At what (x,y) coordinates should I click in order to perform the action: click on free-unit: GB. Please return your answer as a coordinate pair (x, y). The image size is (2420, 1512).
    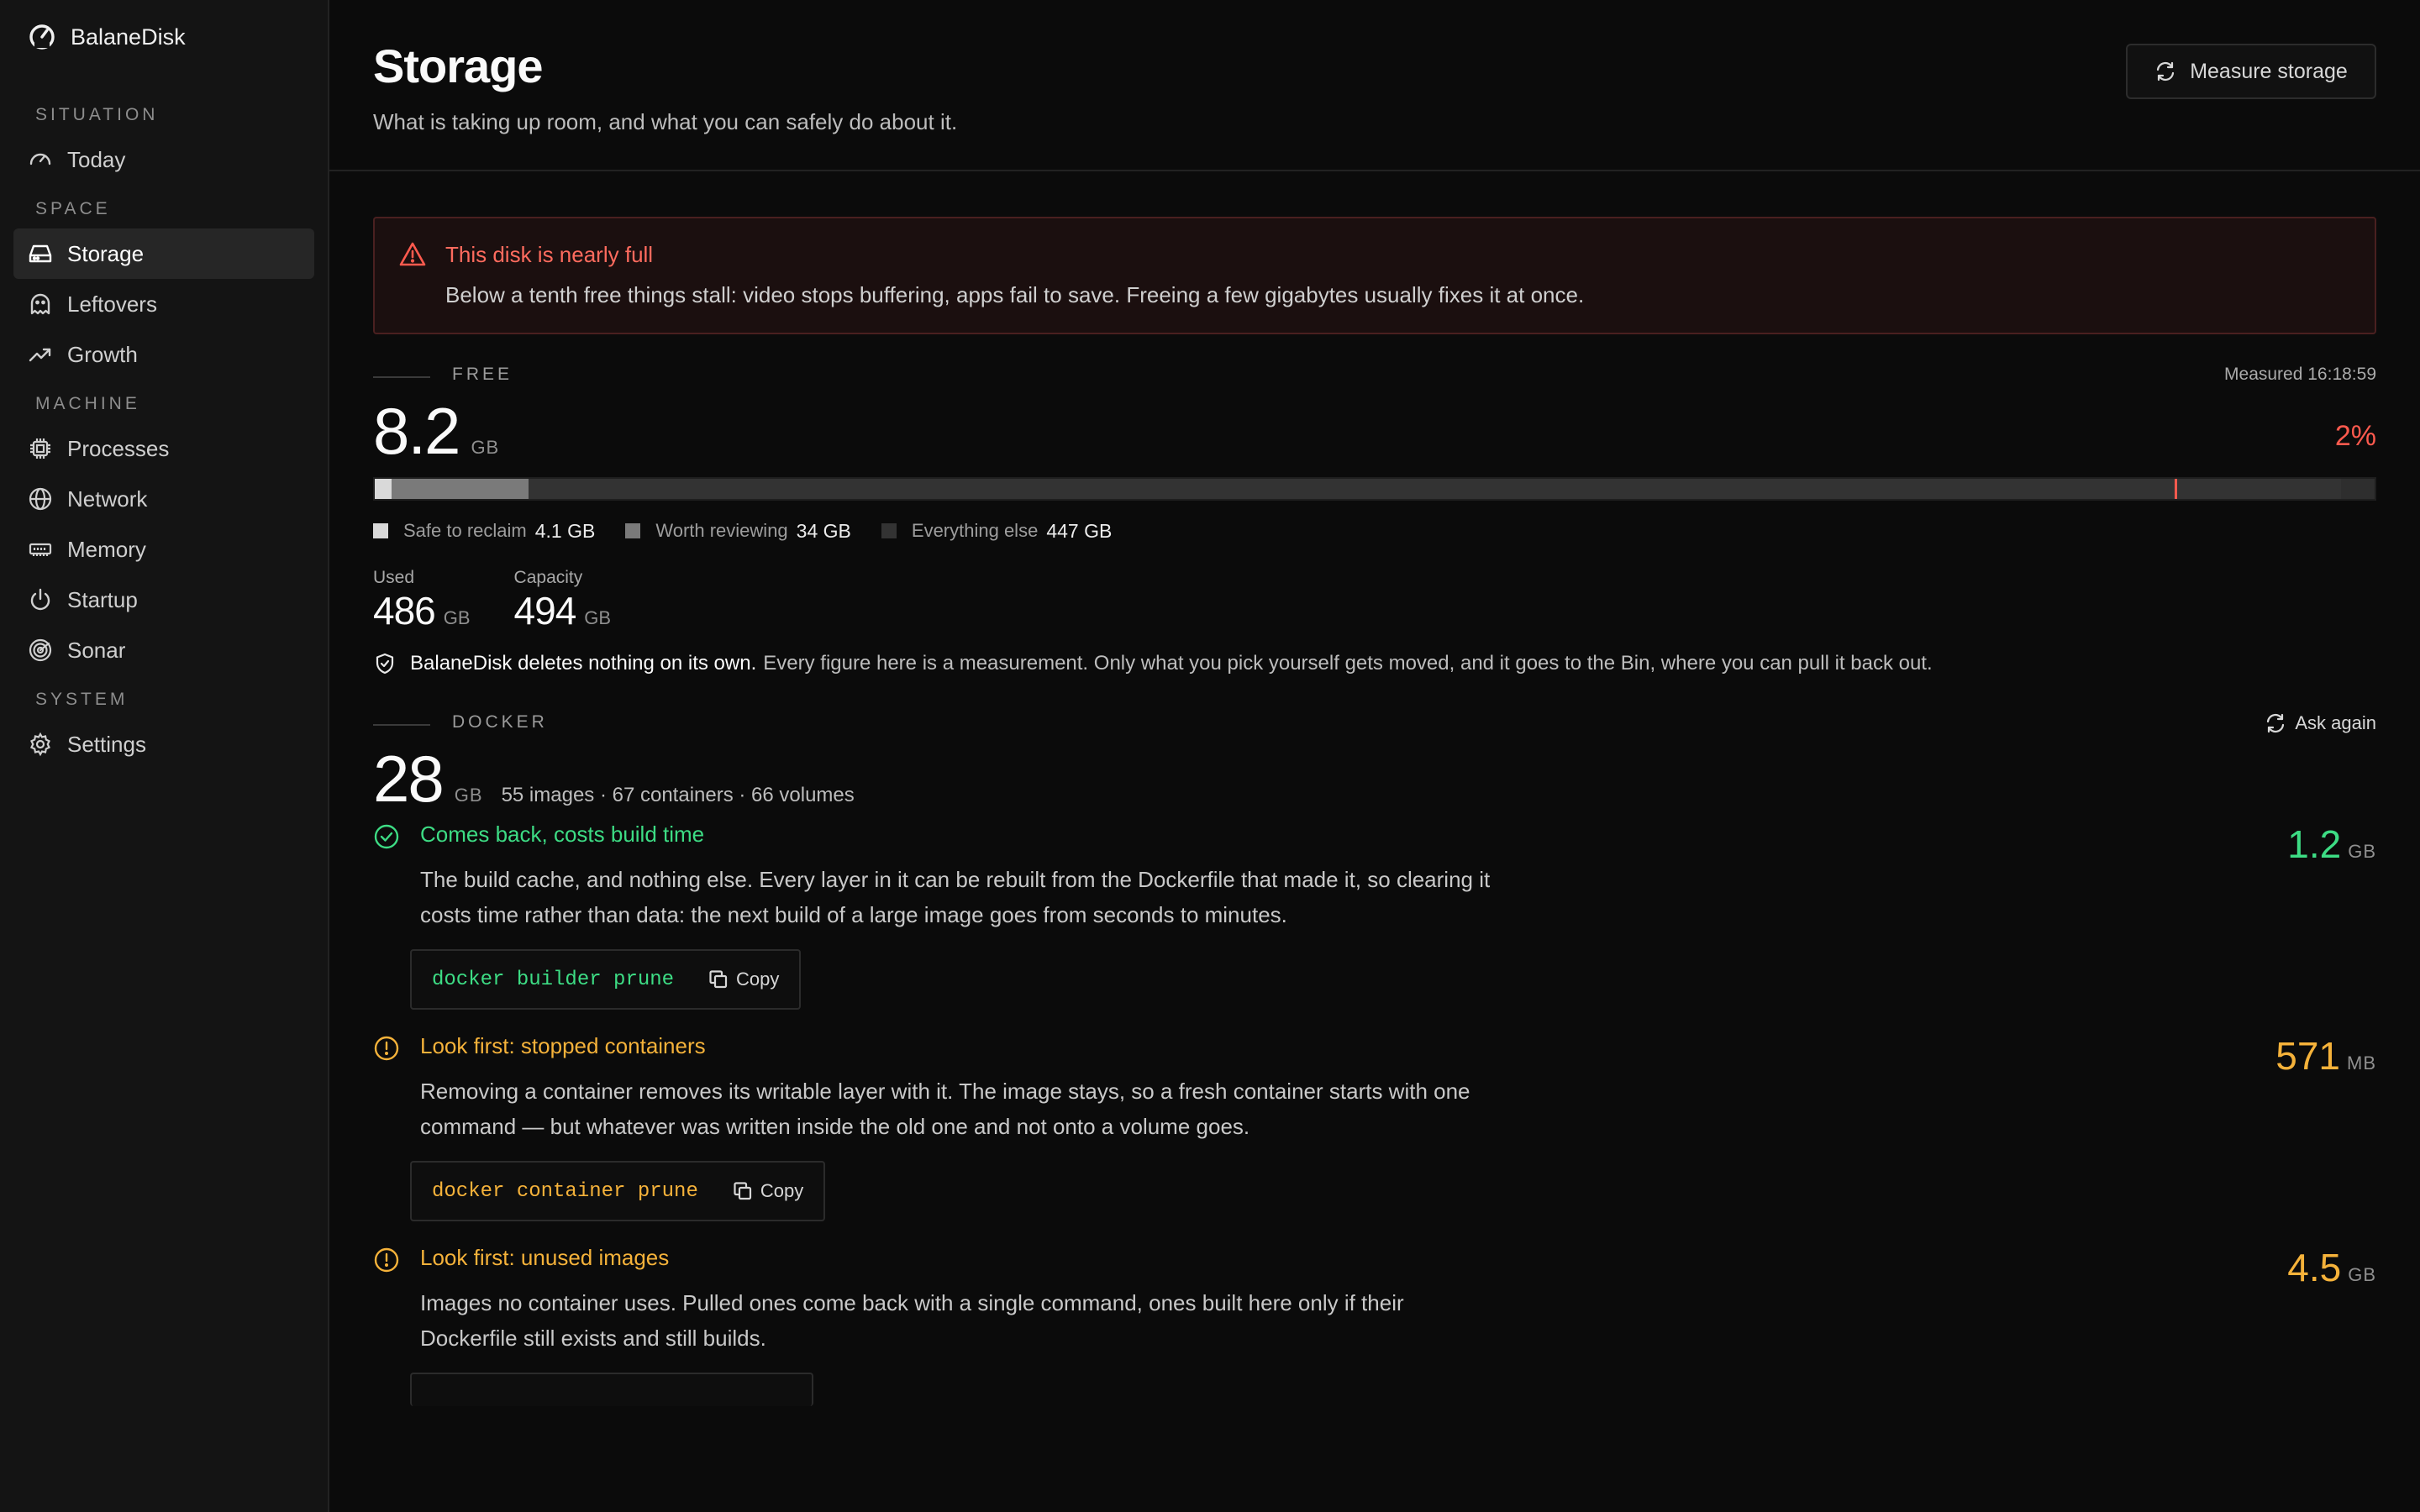
    Looking at the image, I should click on (485, 447).